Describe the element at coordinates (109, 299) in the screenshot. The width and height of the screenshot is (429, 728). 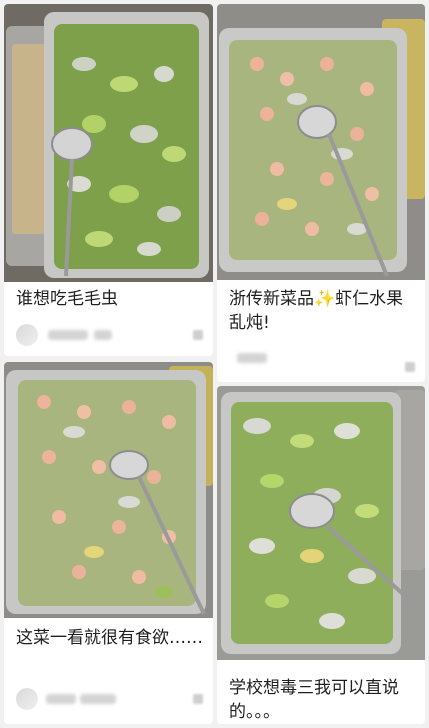
I see `post-title: 谁想吃毛毛虫` at that location.